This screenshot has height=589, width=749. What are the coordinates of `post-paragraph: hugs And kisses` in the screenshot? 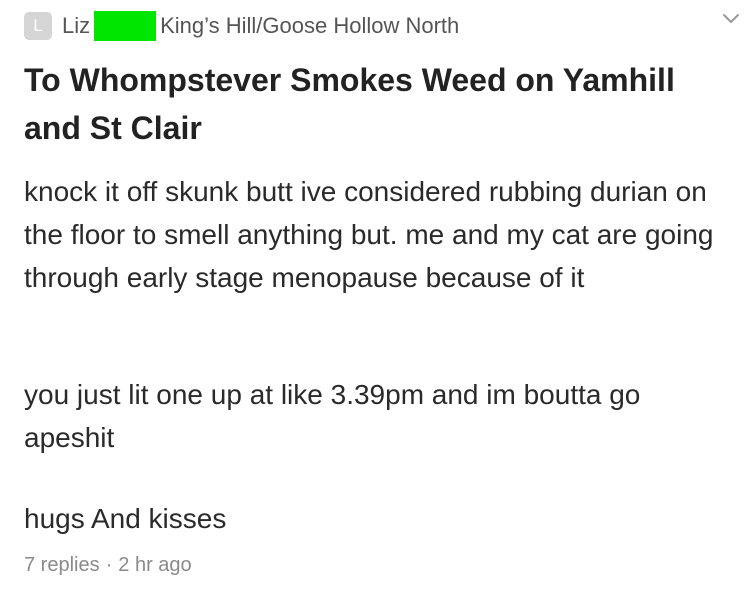 It's located at (125, 518).